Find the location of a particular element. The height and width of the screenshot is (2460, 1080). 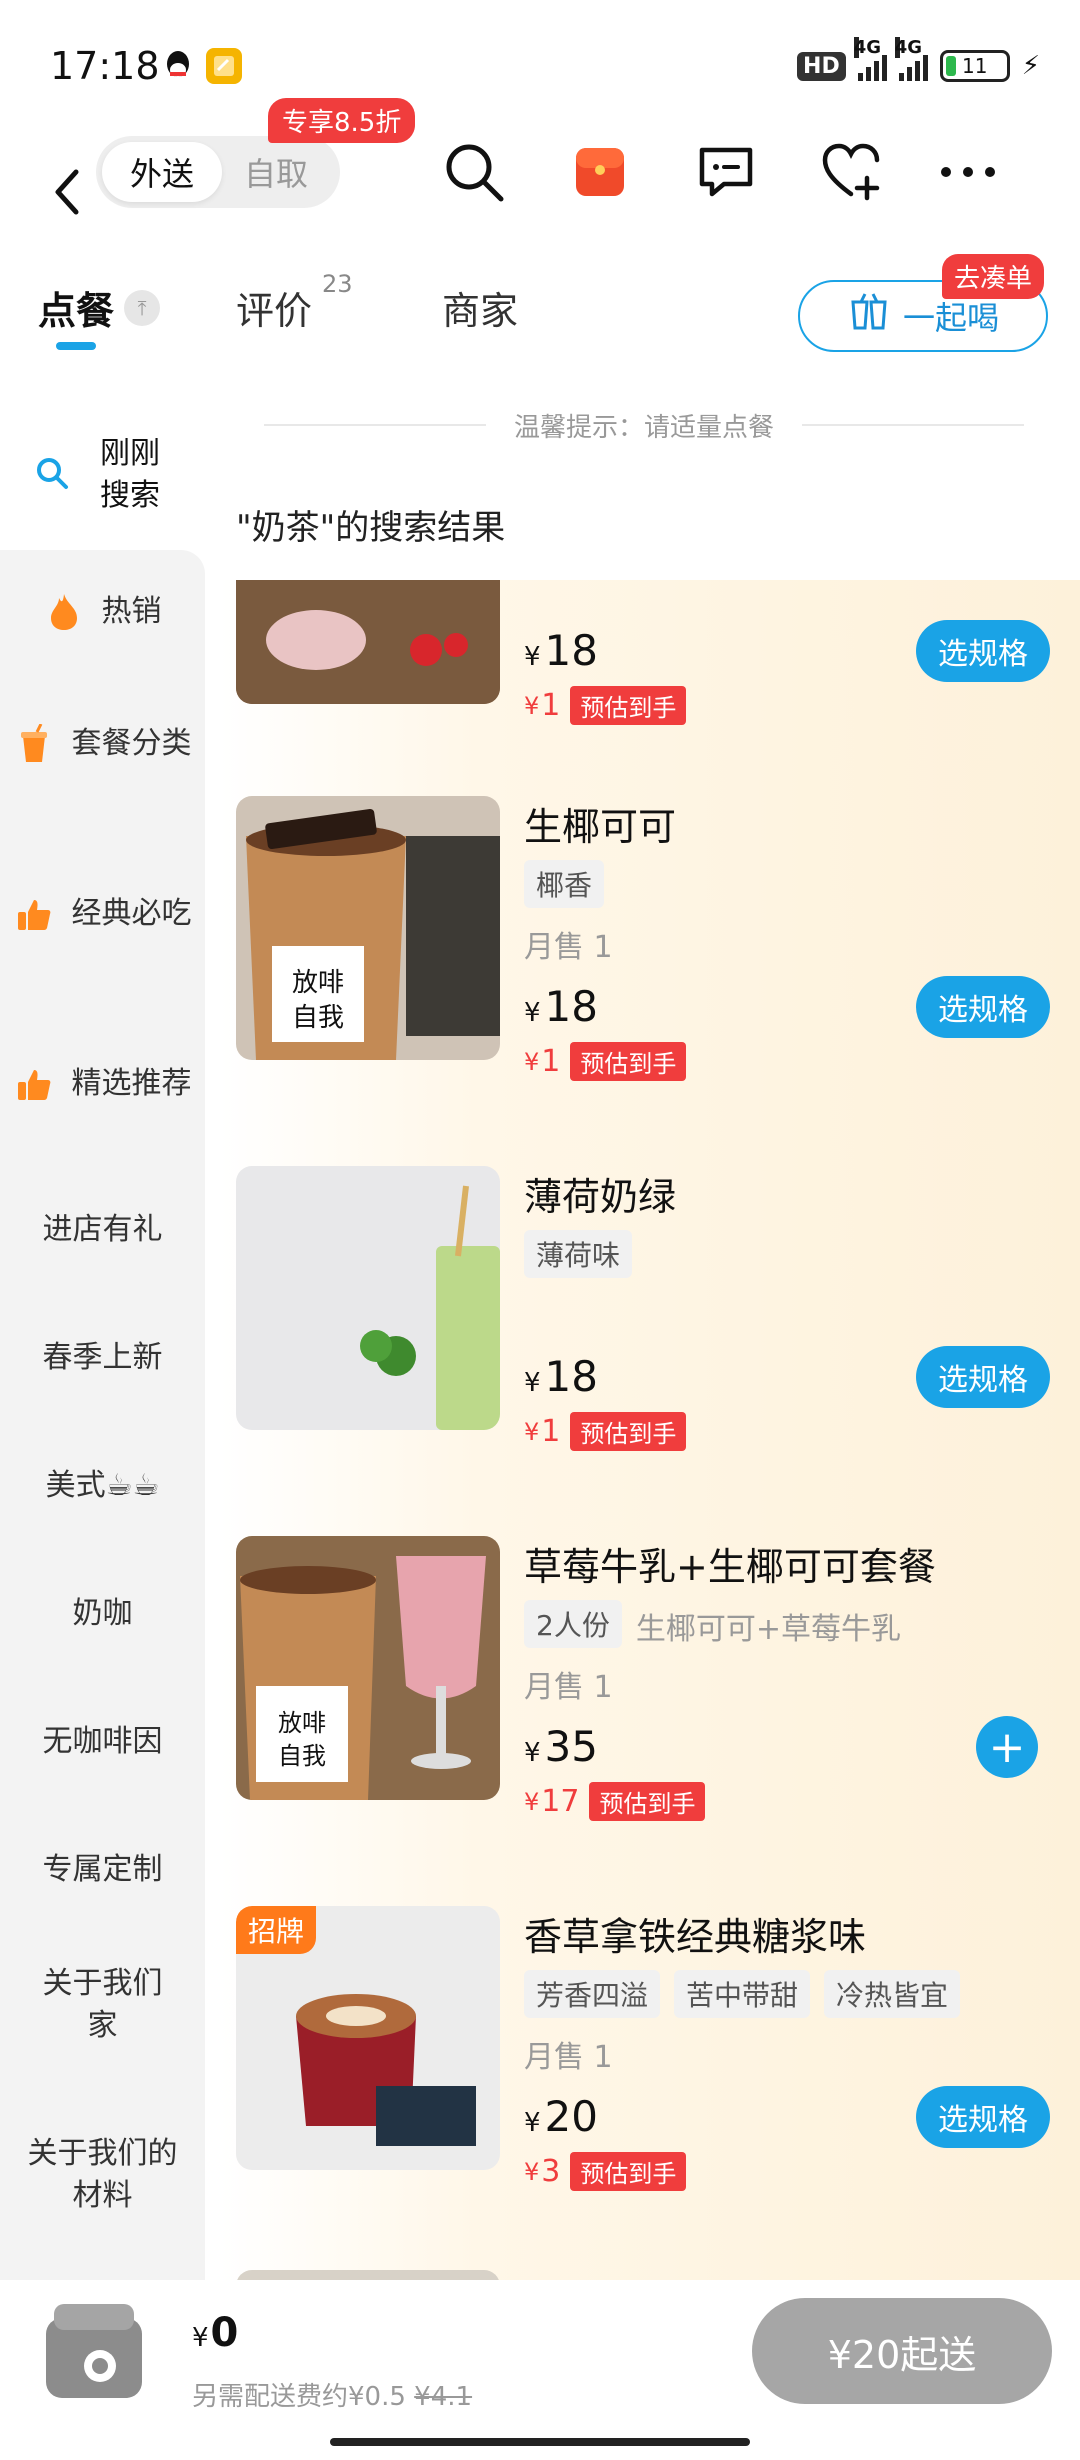

mode-delivery-tab: 外送 is located at coordinates (162, 172).